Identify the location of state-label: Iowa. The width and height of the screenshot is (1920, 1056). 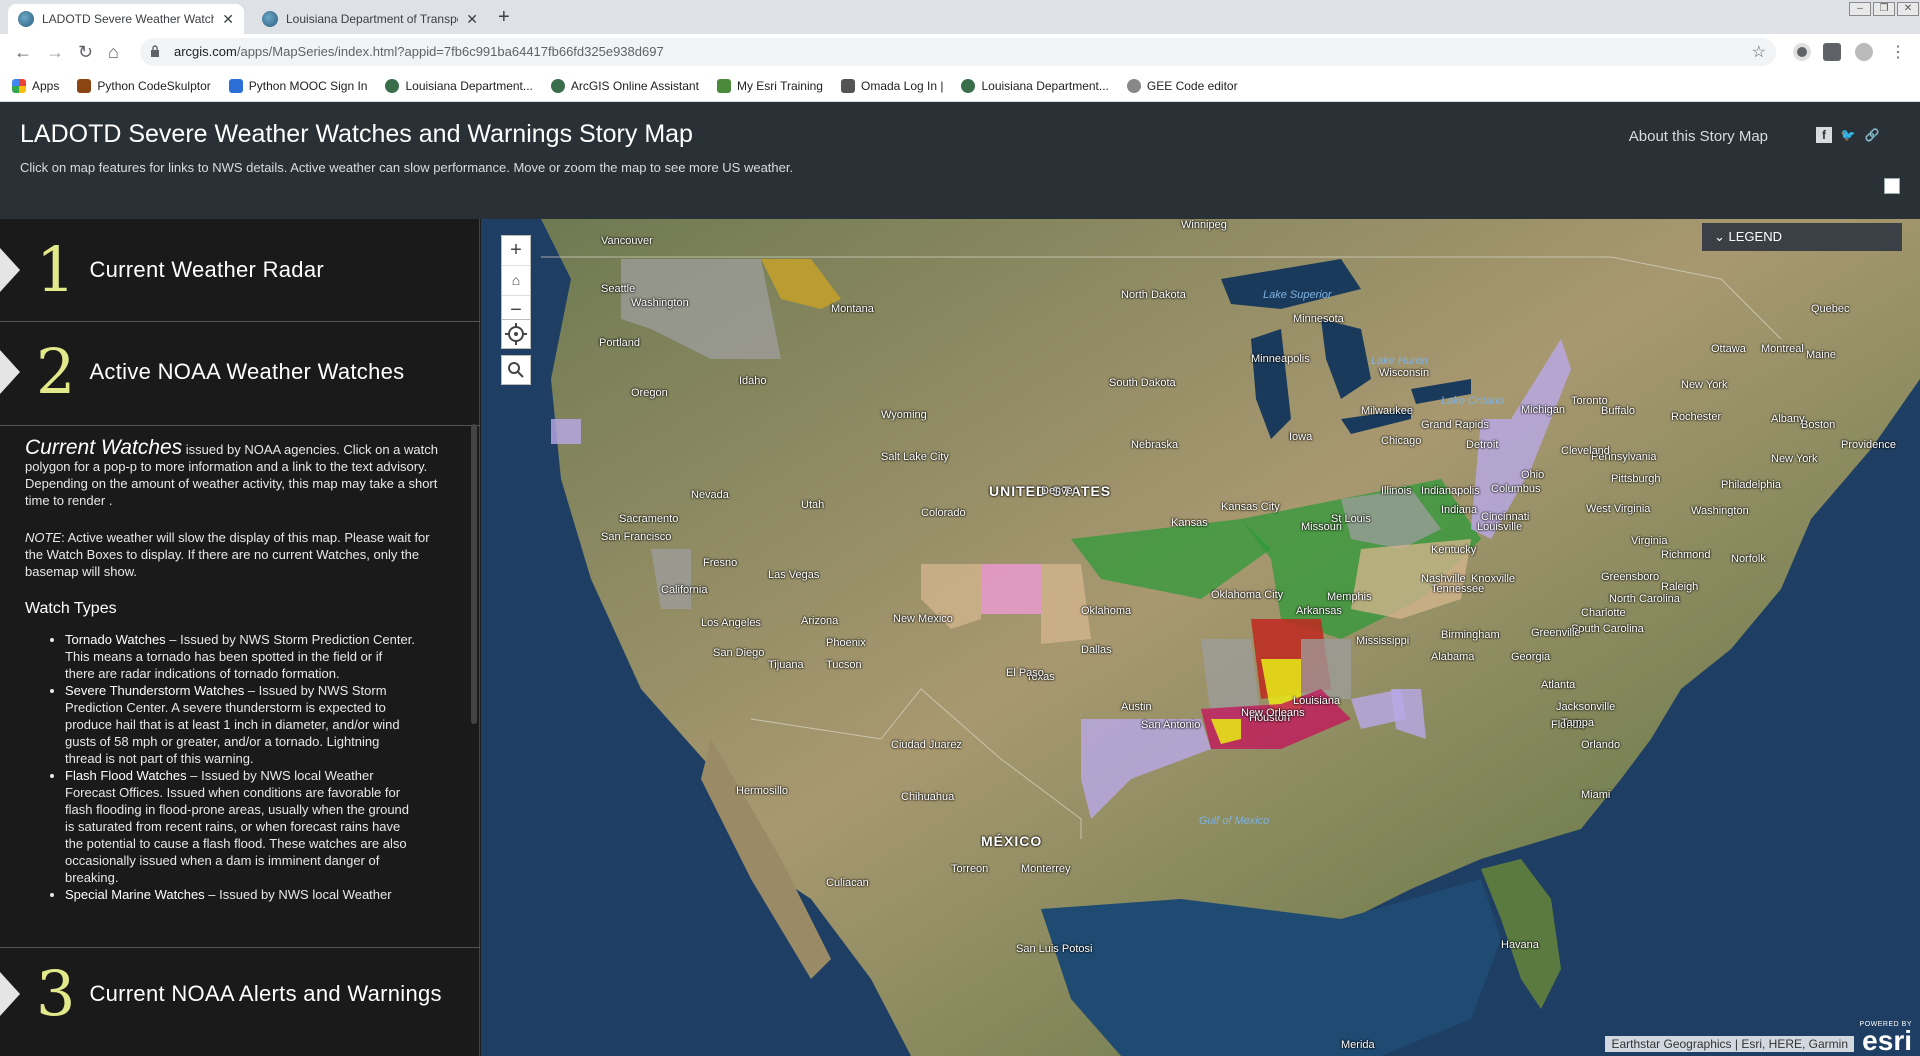
(1301, 437).